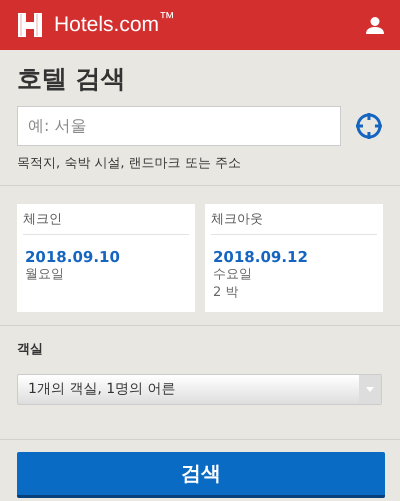 This screenshot has height=501, width=400. Describe the element at coordinates (199, 389) in the screenshot. I see `rooms-dropdown: 1개의 객실, 1명의 어른` at that location.